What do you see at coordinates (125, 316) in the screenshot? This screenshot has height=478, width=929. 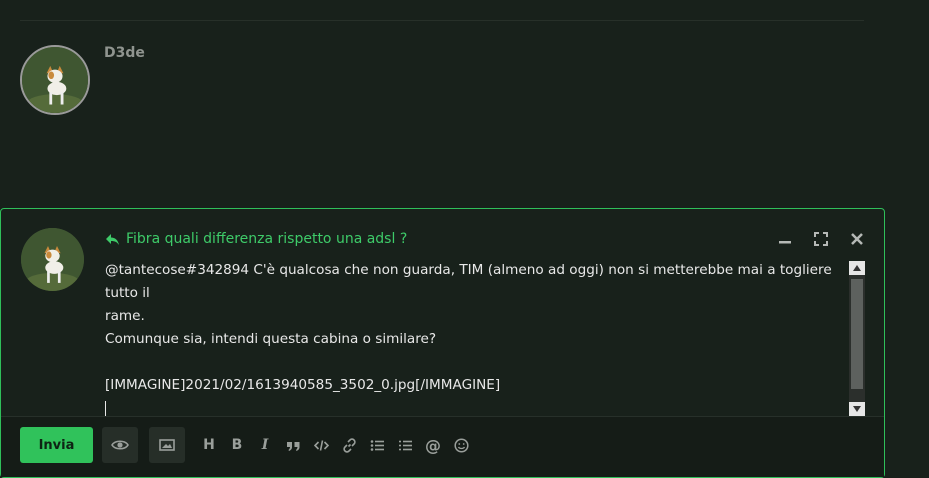 I see `textarea-line: rame.` at bounding box center [125, 316].